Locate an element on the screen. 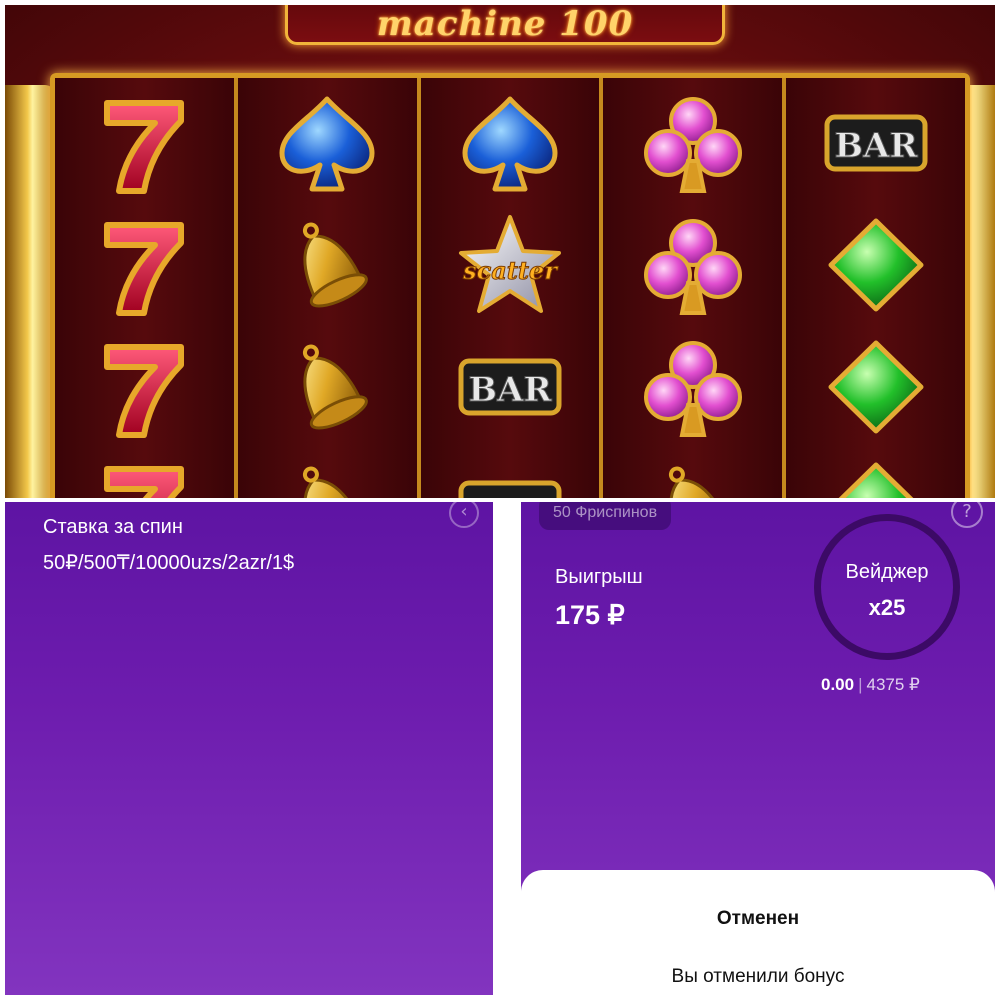 This screenshot has width=1000, height=1000. left-frame-ornament is located at coordinates (30, 291).